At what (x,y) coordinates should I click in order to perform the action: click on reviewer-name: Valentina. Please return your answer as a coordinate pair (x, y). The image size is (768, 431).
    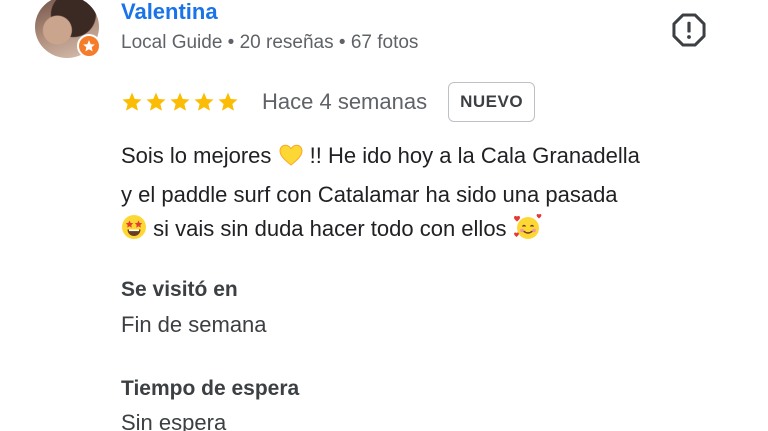
    Looking at the image, I should click on (169, 13).